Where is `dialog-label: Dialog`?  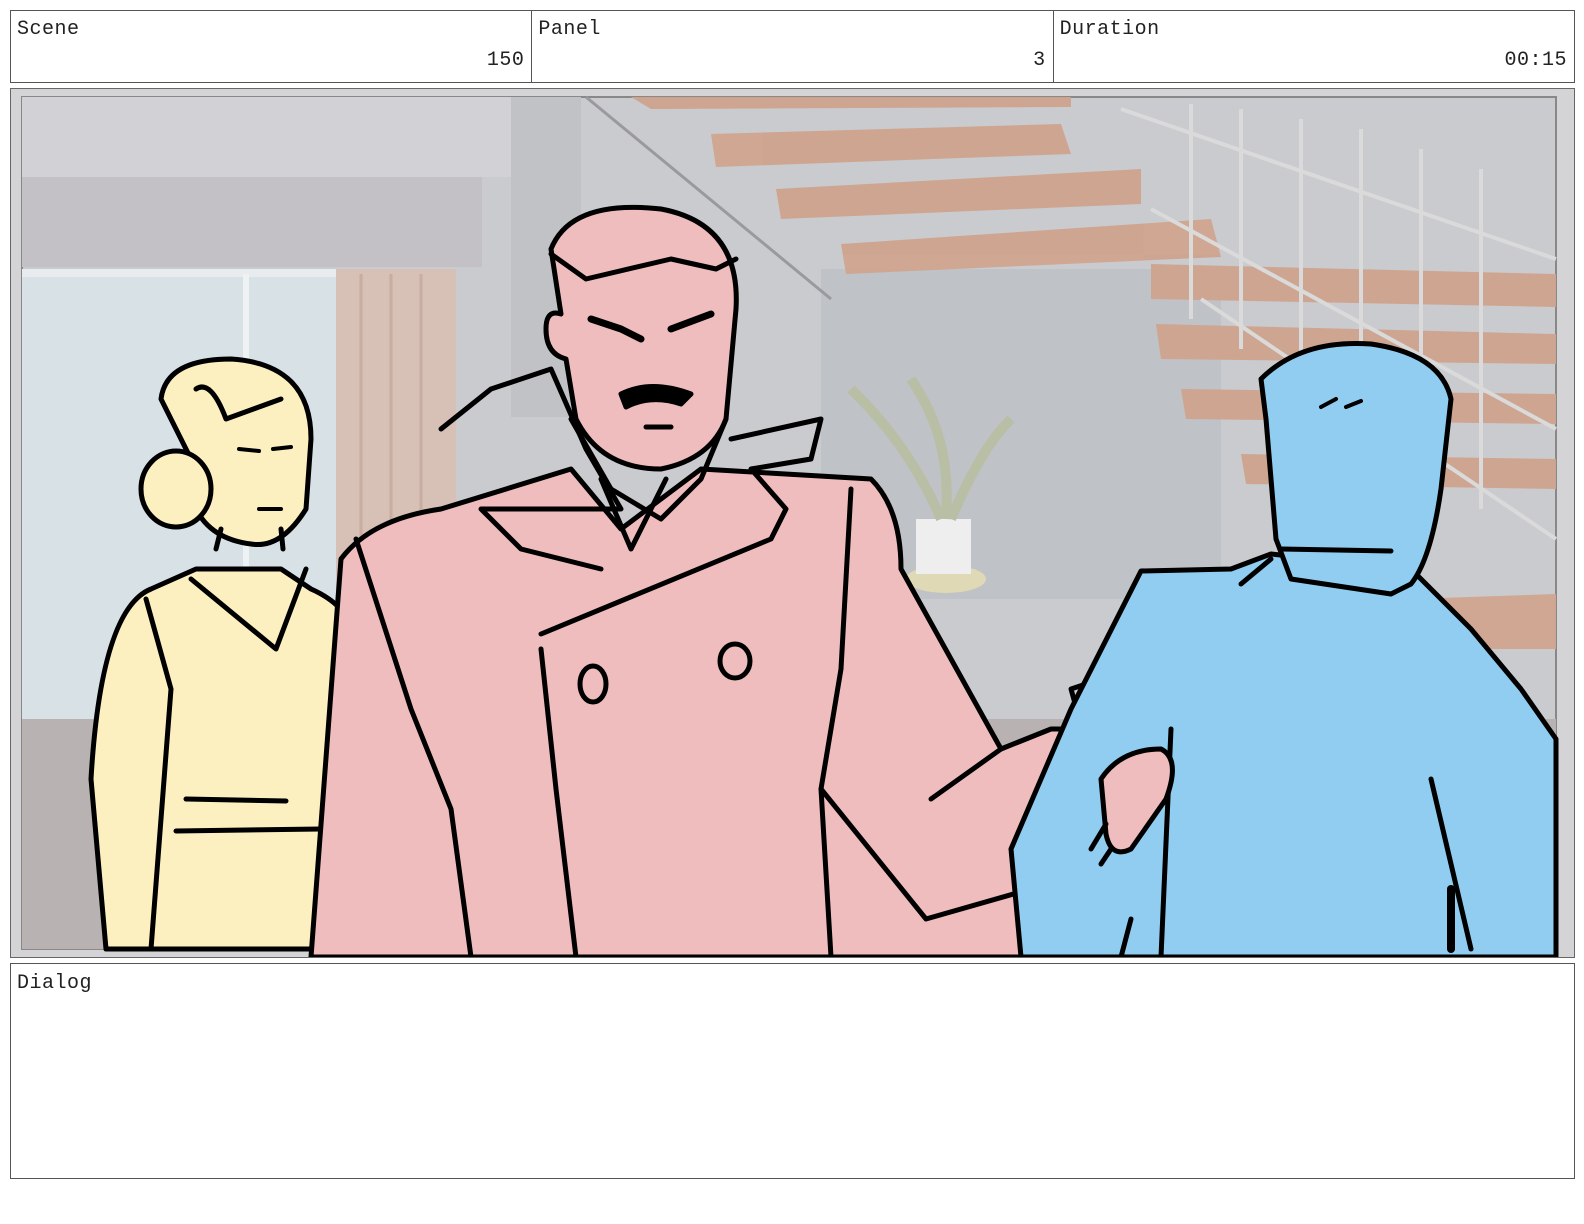
dialog-label: Dialog is located at coordinates (55, 983).